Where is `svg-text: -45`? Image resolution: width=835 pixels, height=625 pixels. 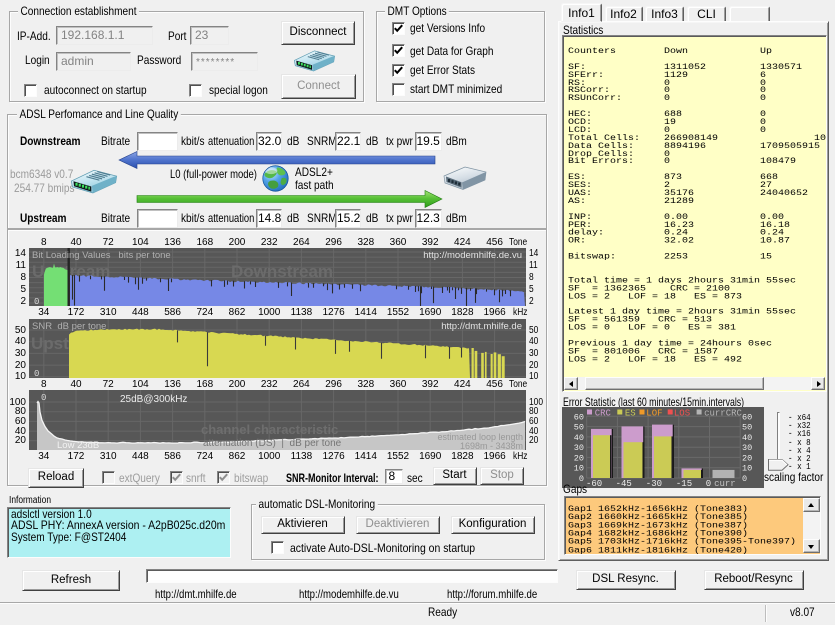
svg-text: -45 is located at coordinates (624, 483).